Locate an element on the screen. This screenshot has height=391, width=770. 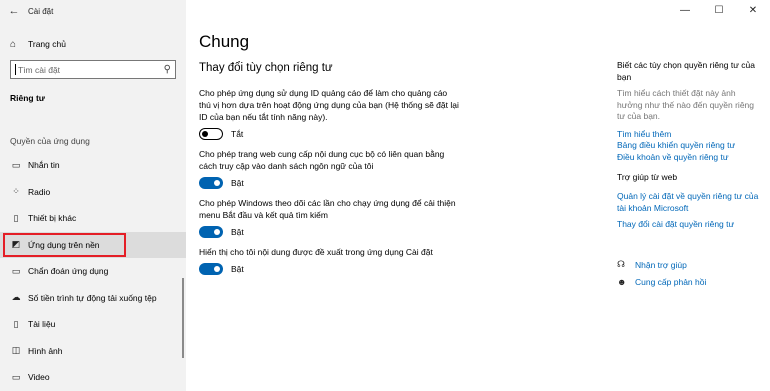
document-icon: ▯ is located at coordinates (16, 323).